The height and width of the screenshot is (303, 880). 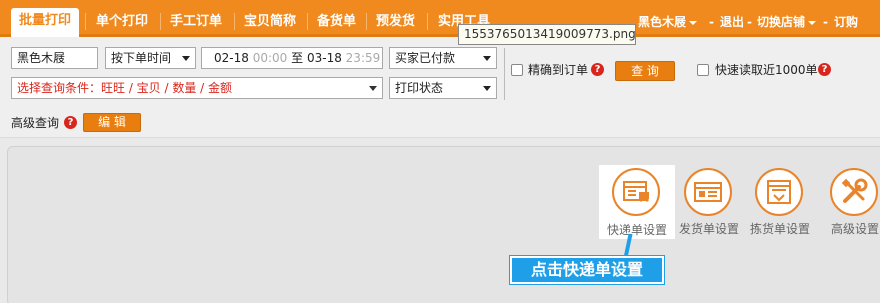 I want to click on logout-link: 退出, so click(x=732, y=22).